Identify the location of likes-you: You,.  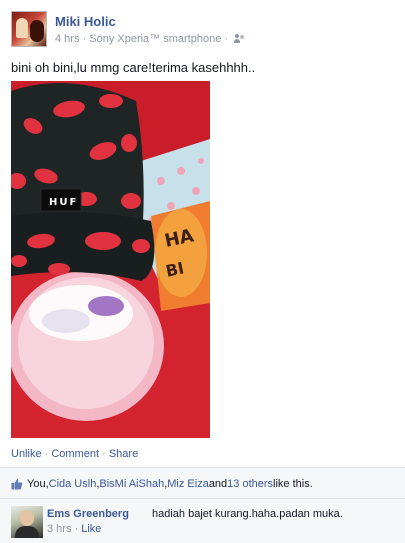
(38, 484).